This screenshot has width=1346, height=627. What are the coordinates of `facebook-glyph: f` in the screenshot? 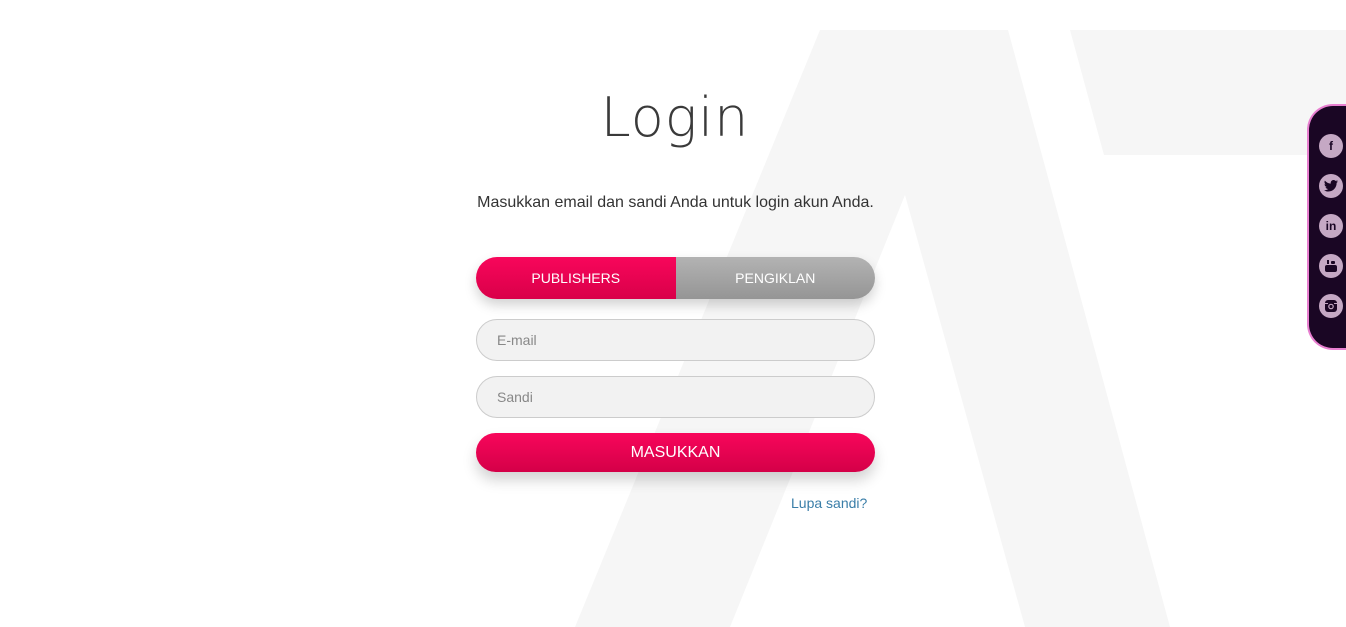 It's located at (1331, 146).